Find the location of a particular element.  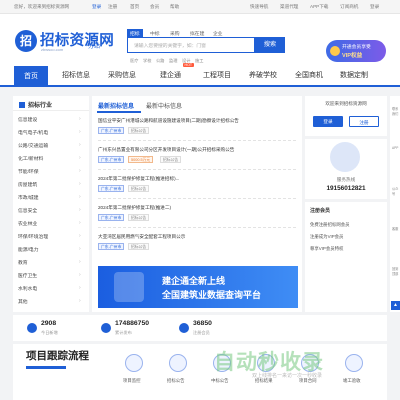

top-login-link: 登录 is located at coordinates (374, 7).